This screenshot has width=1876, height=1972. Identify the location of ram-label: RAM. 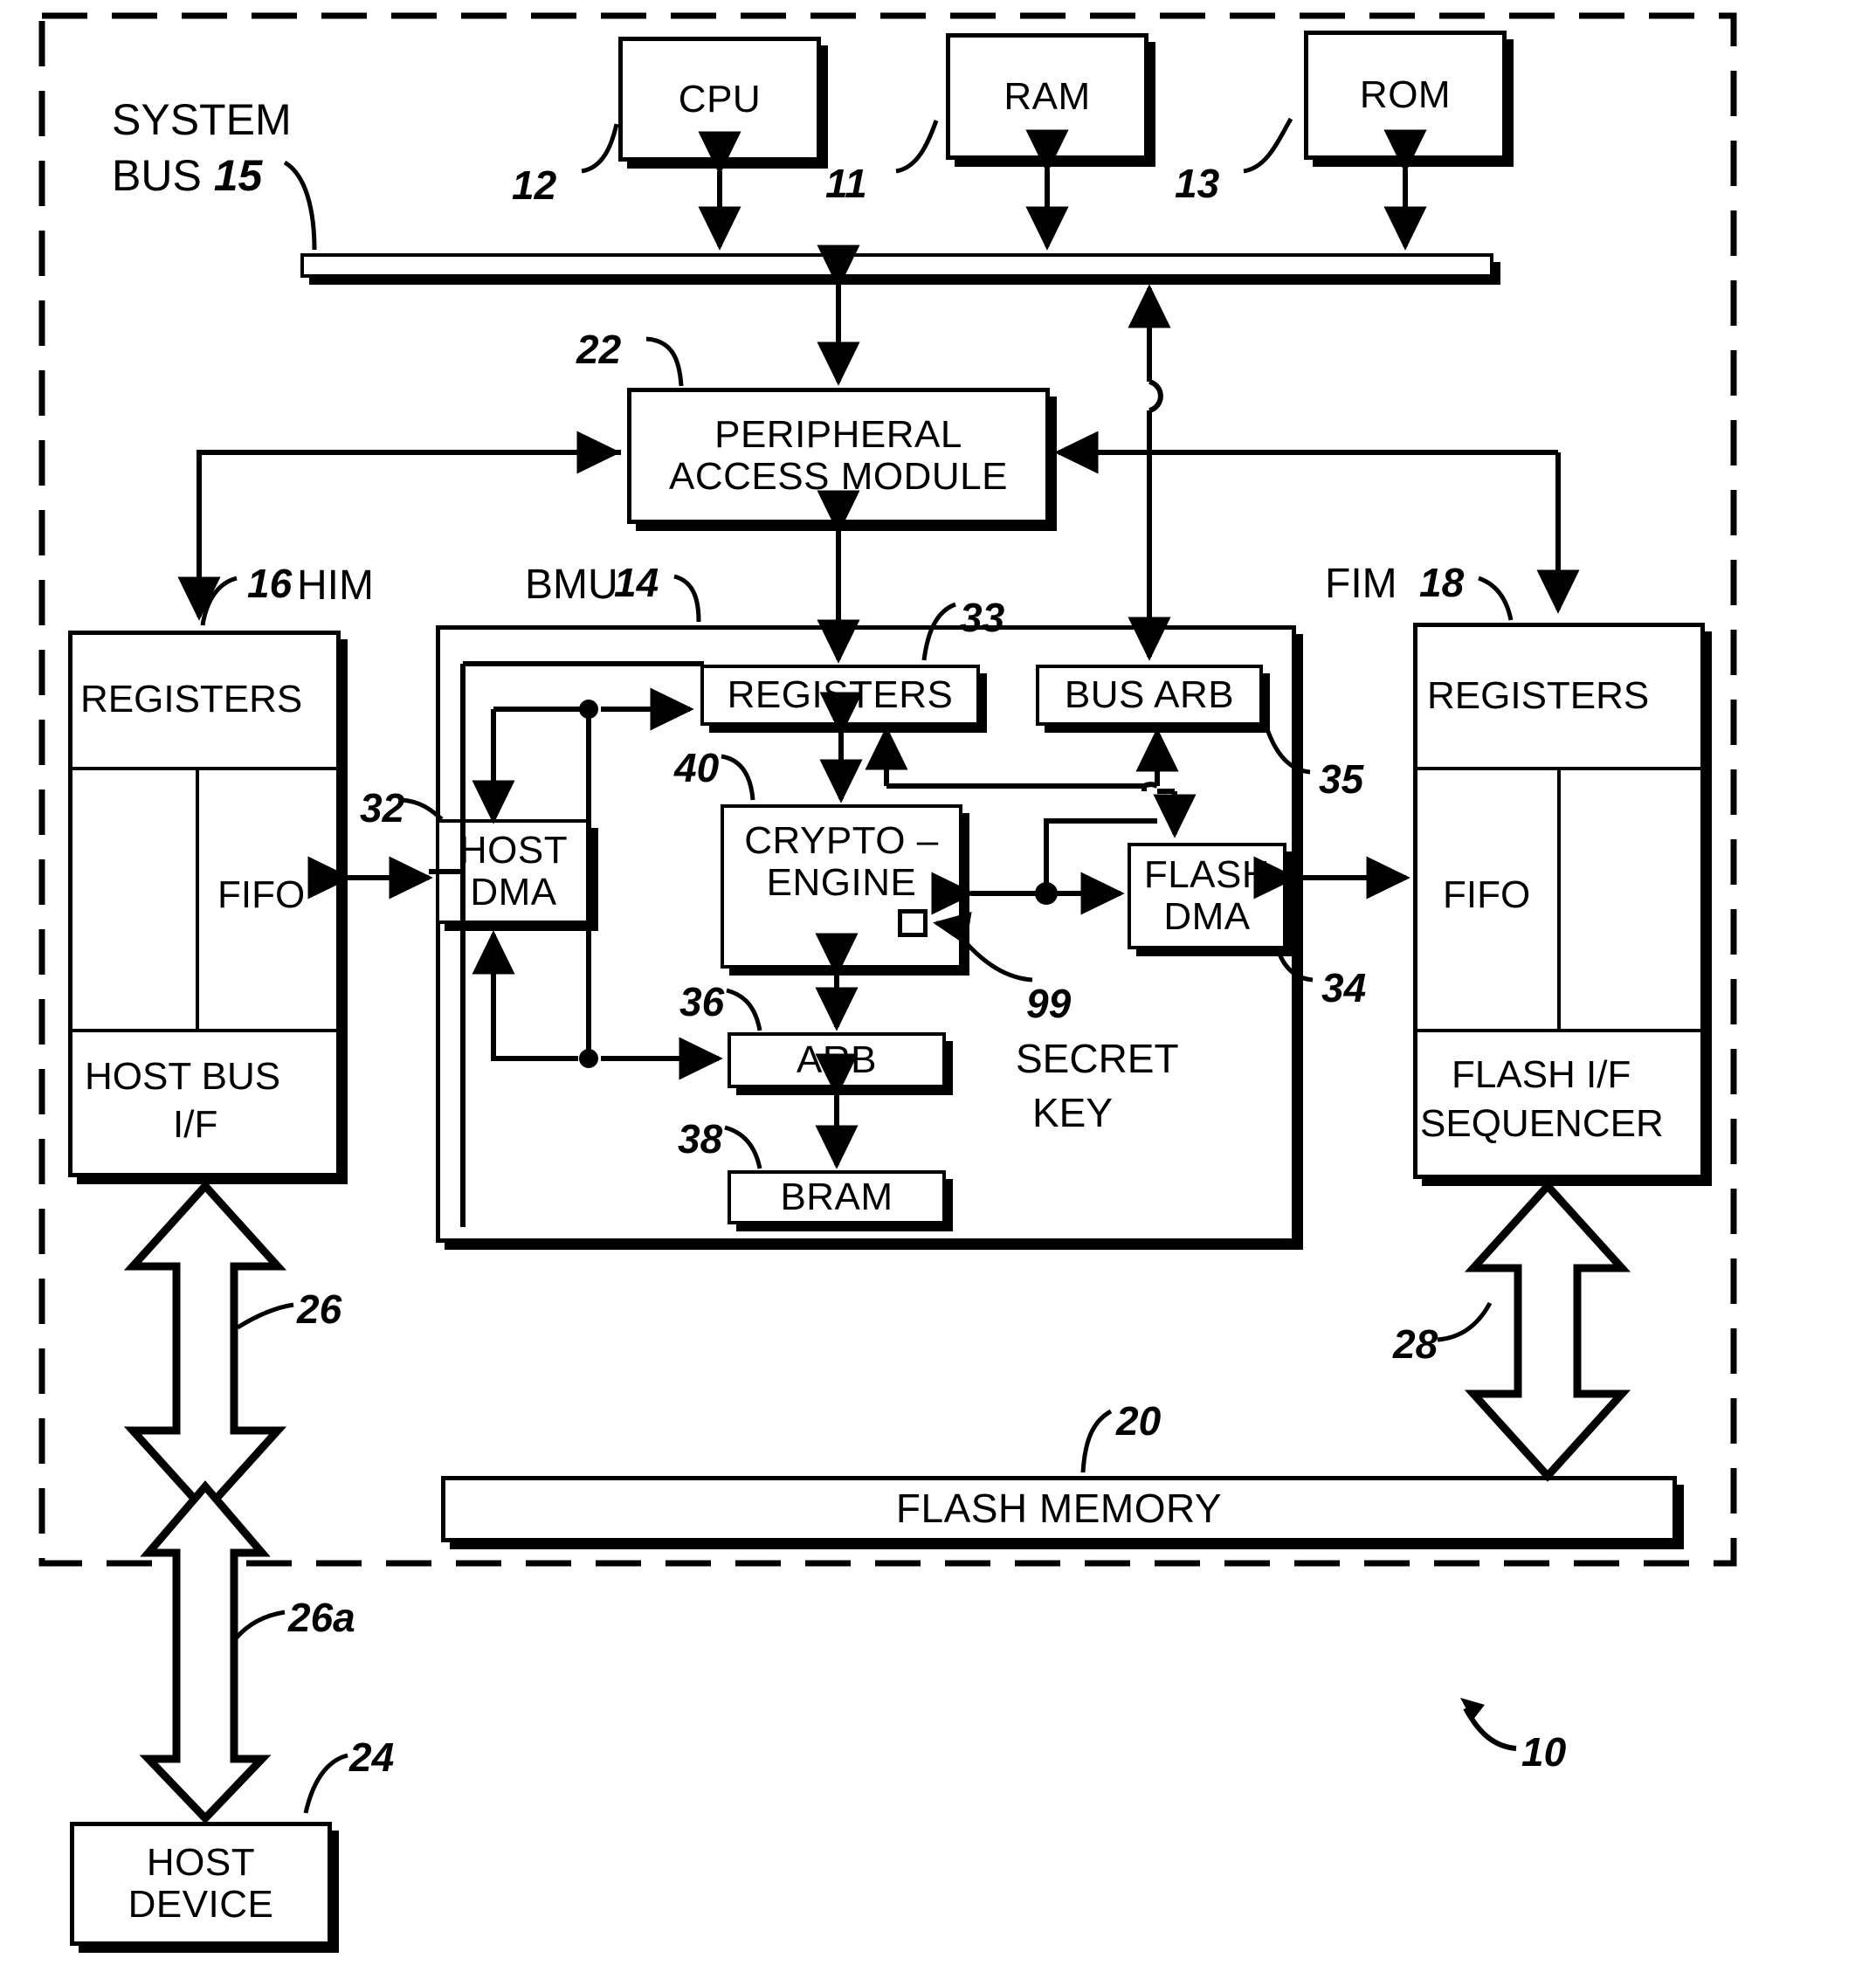
(1048, 96).